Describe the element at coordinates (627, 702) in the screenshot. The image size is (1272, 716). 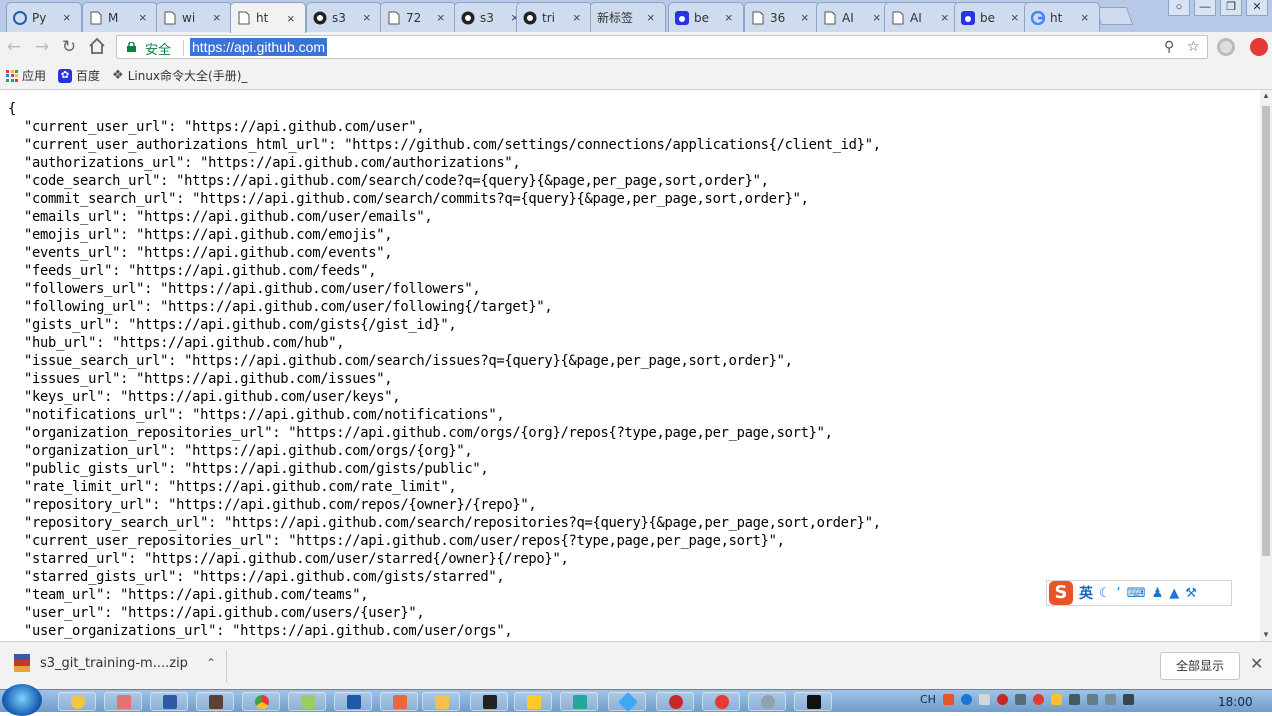
I see `taskbar-kite-icon` at that location.